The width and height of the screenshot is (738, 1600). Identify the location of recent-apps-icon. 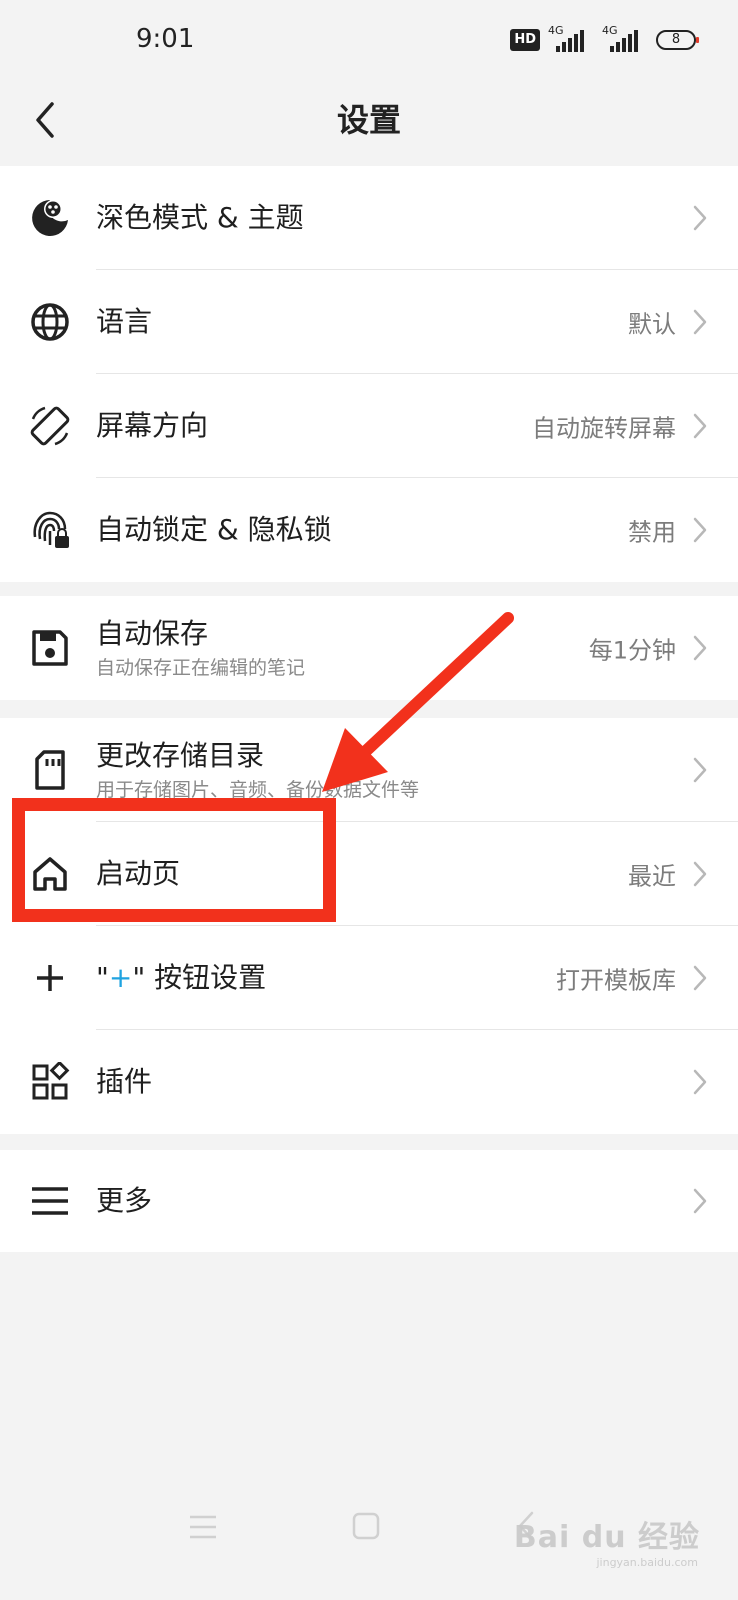
(203, 1527).